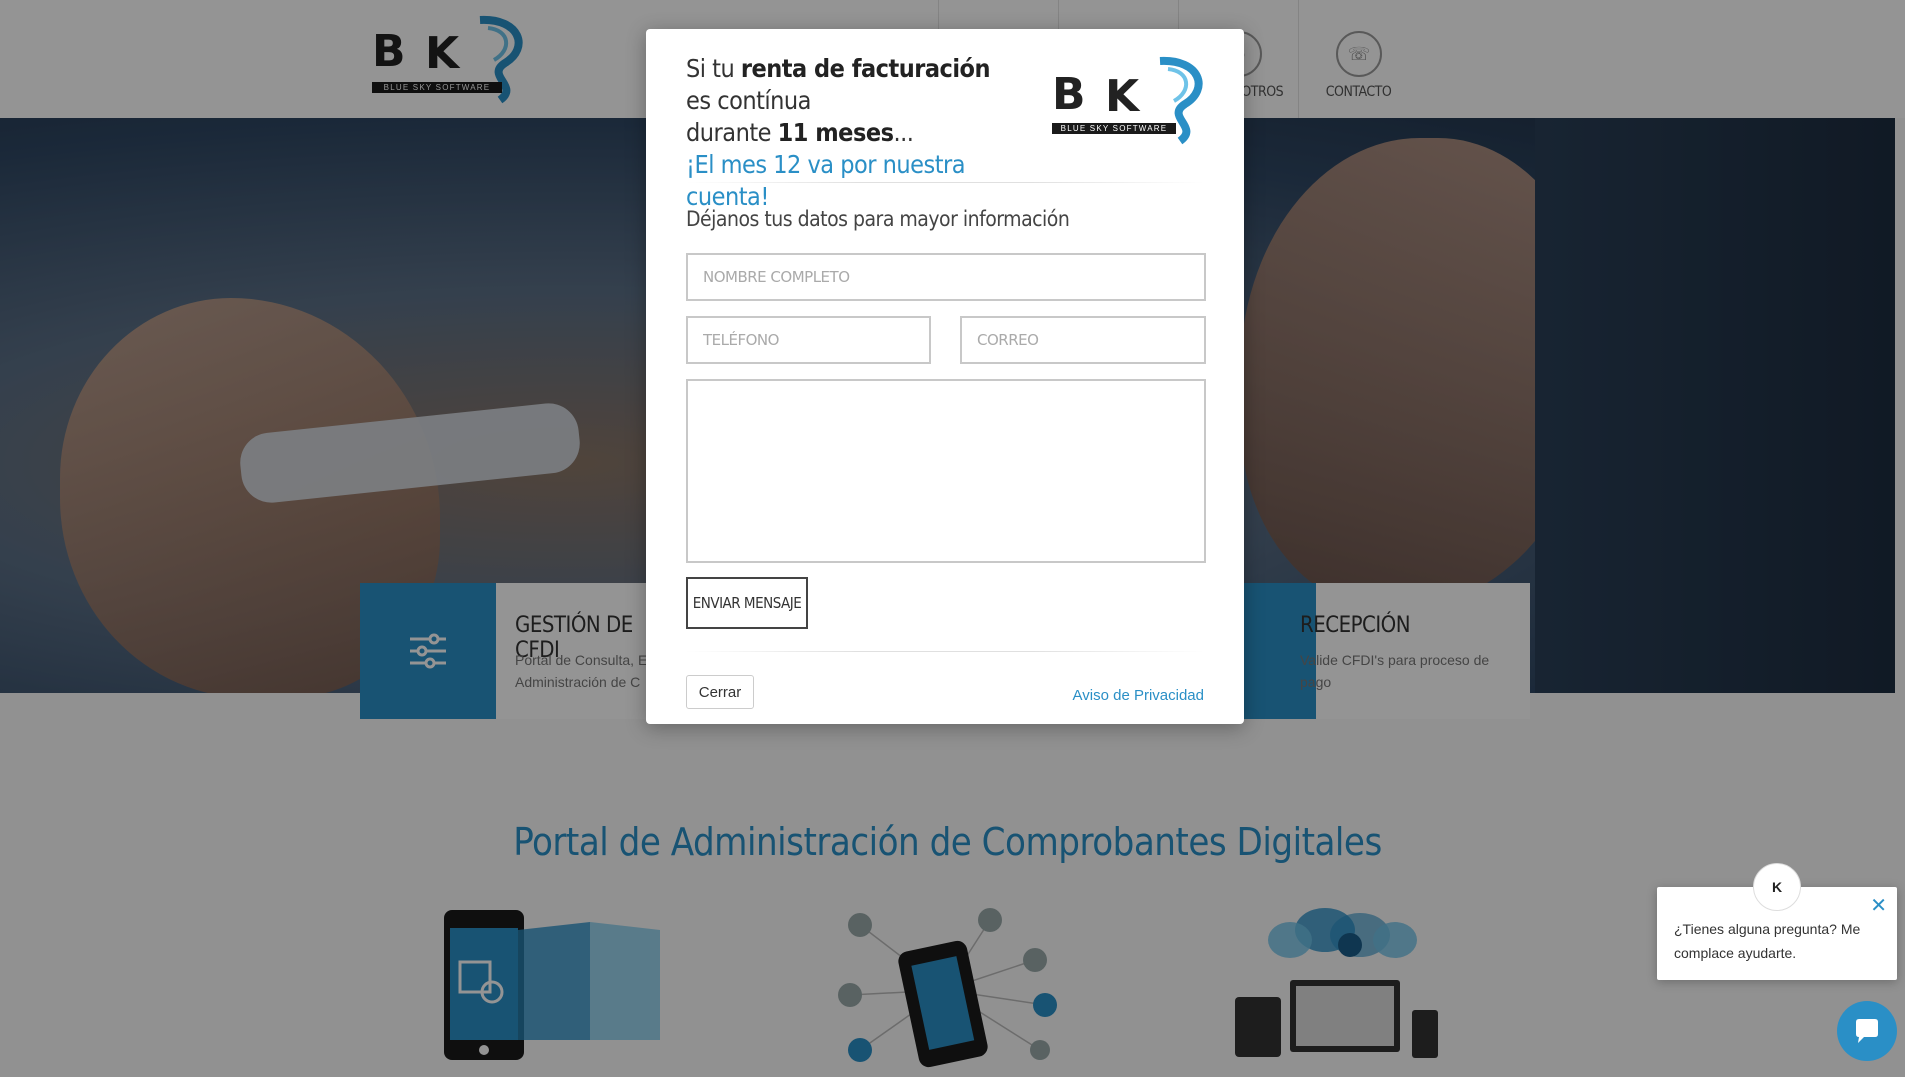  What do you see at coordinates (1114, 128) in the screenshot?
I see `logo-tagline: BLUE SKY SOFTWARE` at bounding box center [1114, 128].